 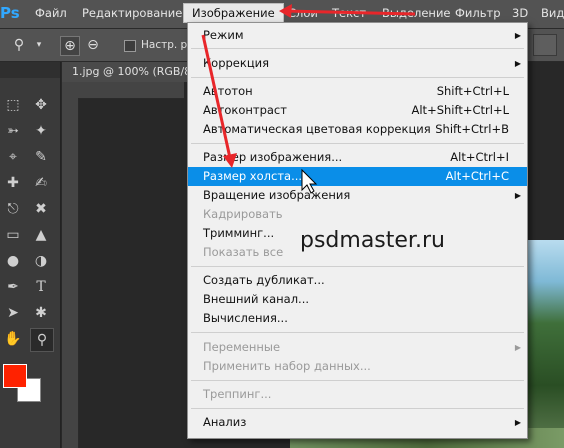 I want to click on path-selection-icon: ➤, so click(x=13, y=313).